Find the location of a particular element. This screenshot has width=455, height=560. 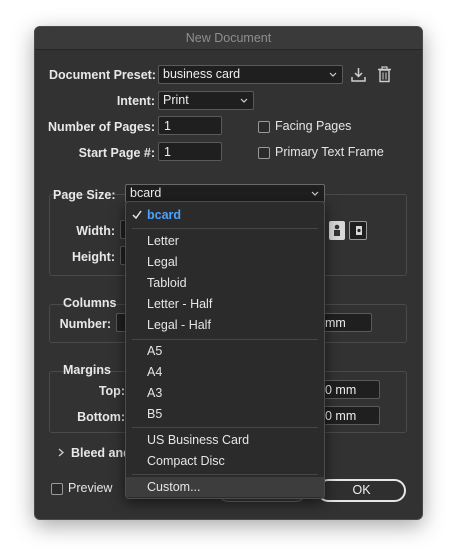

chevron-right-icon is located at coordinates (61, 452).